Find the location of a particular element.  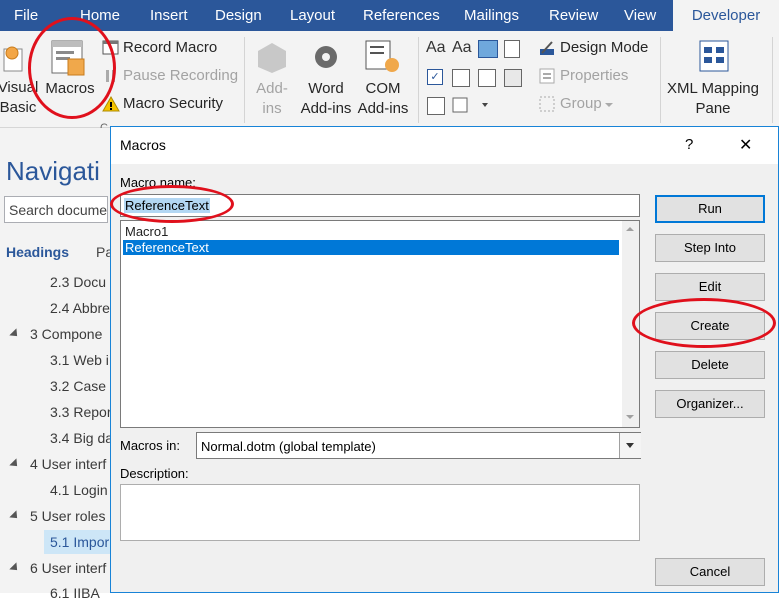

properties-button: Properties is located at coordinates (594, 75).